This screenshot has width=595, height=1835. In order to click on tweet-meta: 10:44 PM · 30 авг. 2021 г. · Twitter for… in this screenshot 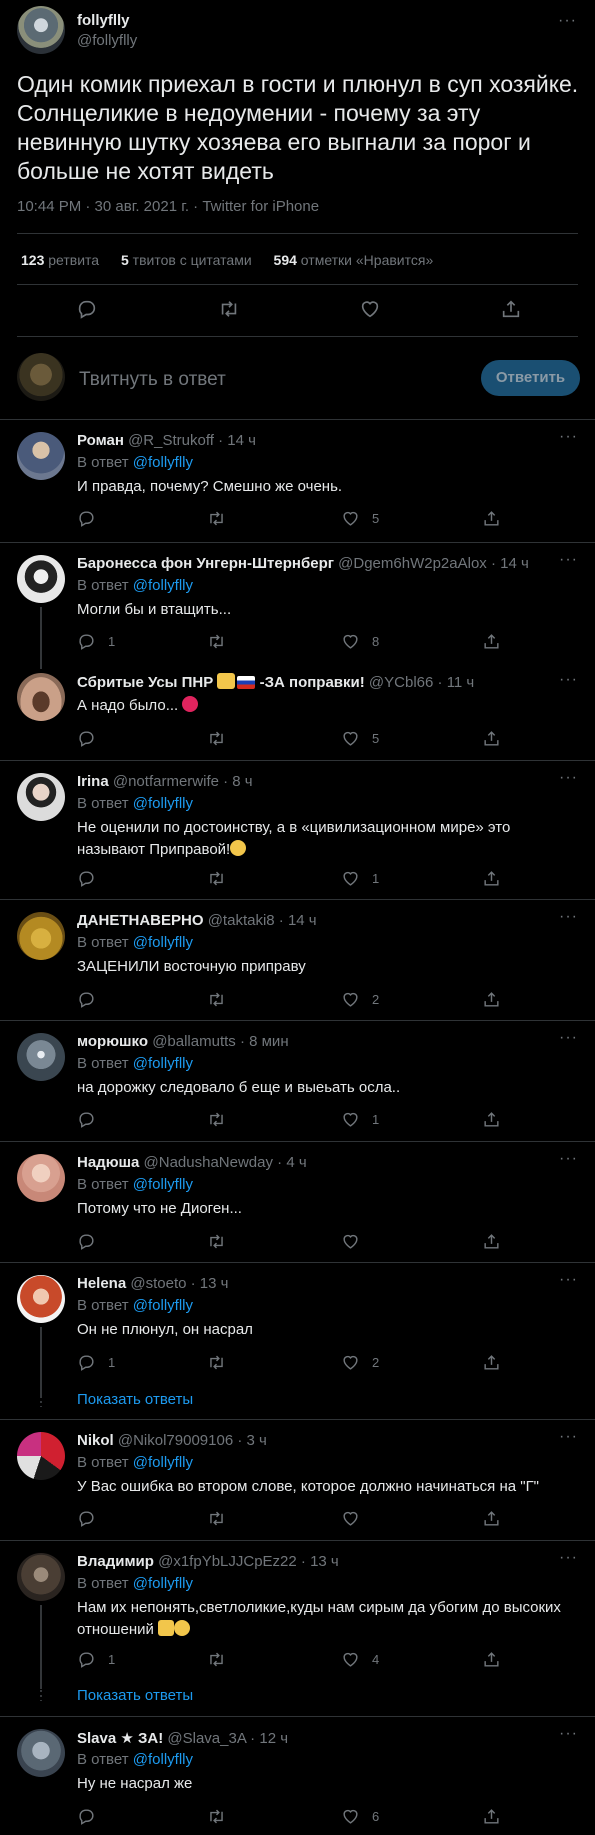, I will do `click(168, 206)`.